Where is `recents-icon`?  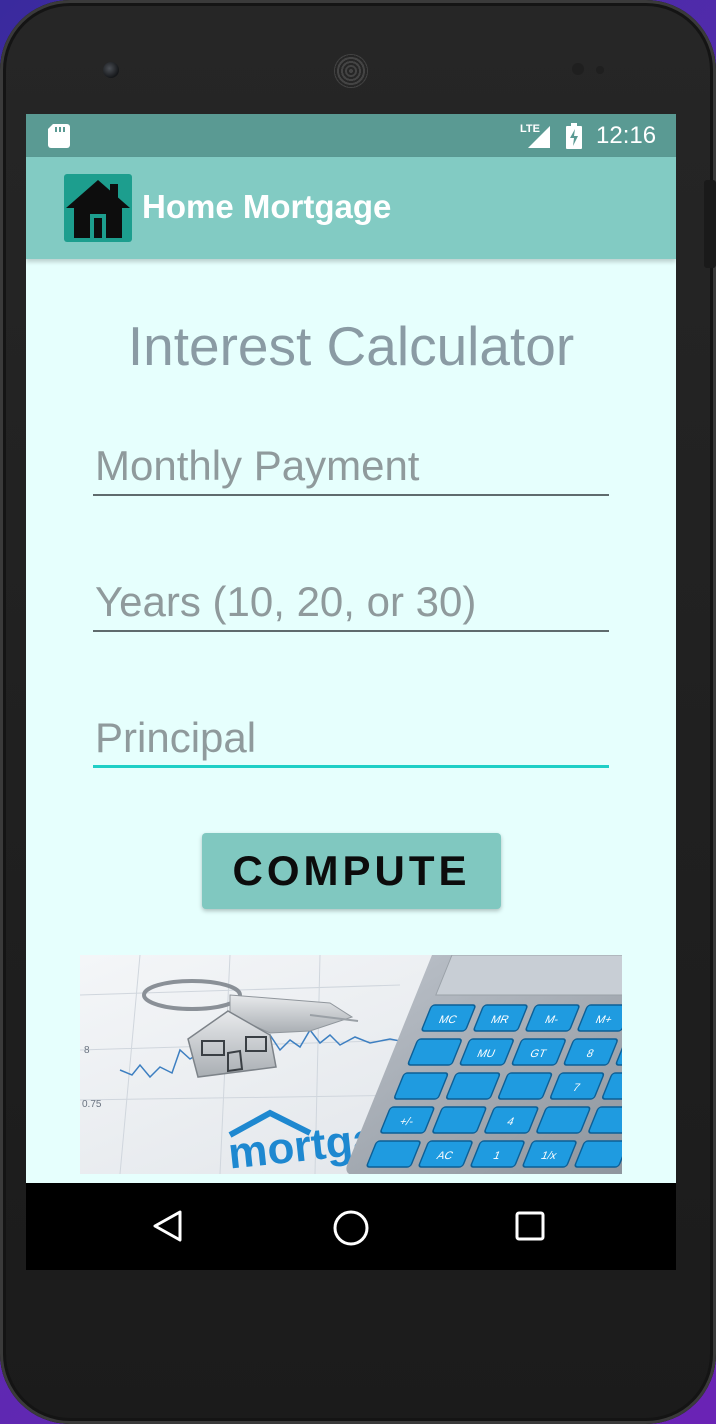 recents-icon is located at coordinates (530, 1226).